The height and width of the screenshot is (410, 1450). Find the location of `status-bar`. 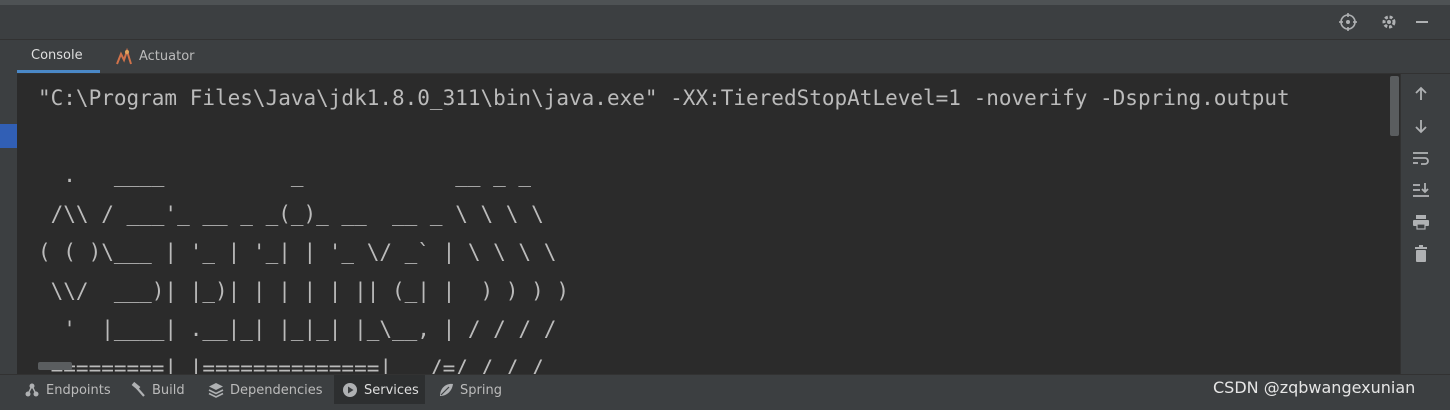

status-bar is located at coordinates (725, 407).